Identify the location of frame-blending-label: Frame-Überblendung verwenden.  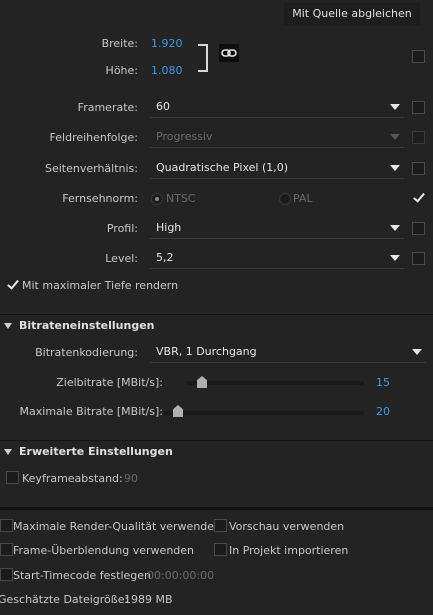
(104, 550).